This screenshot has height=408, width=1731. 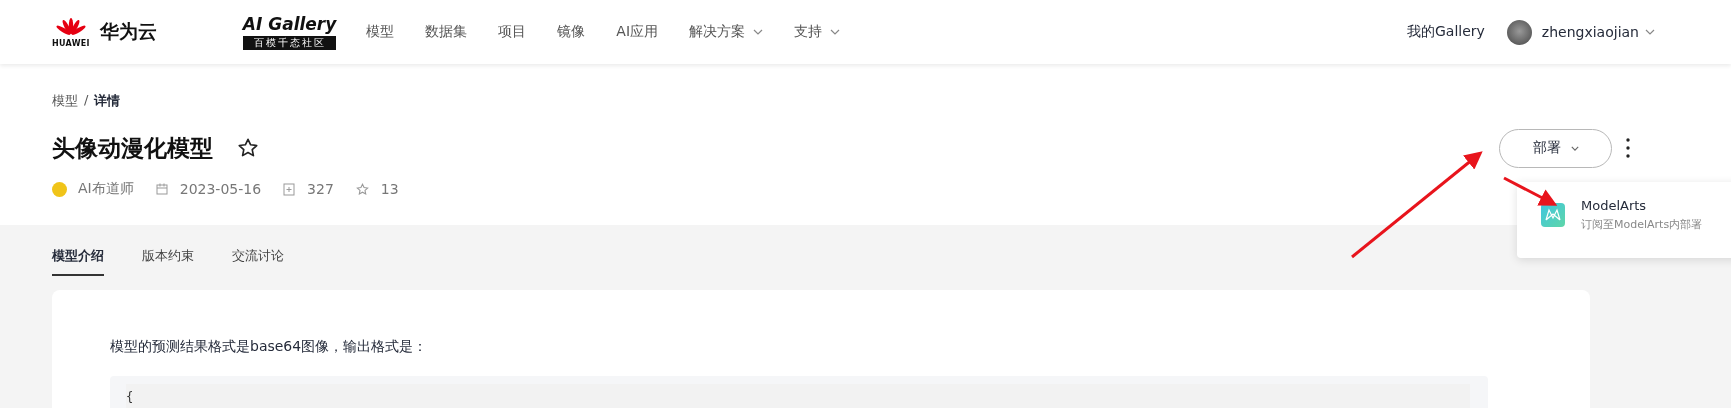 I want to click on calendar-icon, so click(x=161, y=189).